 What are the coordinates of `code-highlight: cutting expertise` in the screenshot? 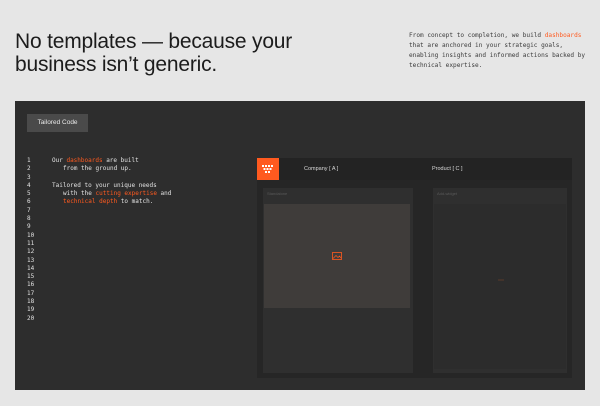 It's located at (126, 194).